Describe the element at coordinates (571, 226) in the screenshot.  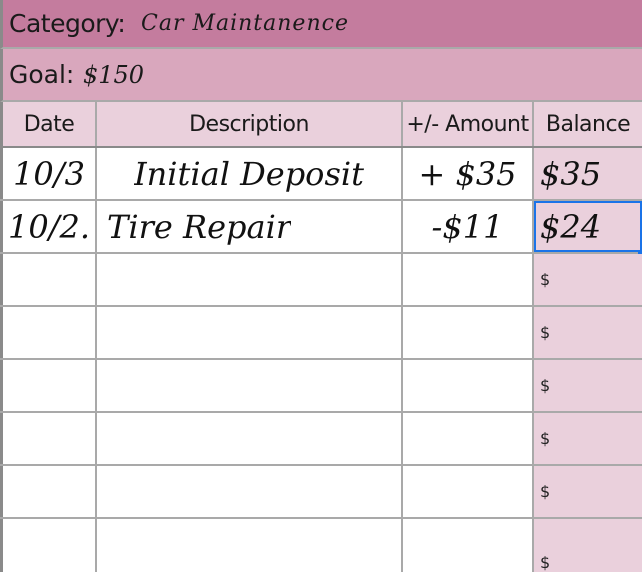
I see `balance-value: $24` at that location.